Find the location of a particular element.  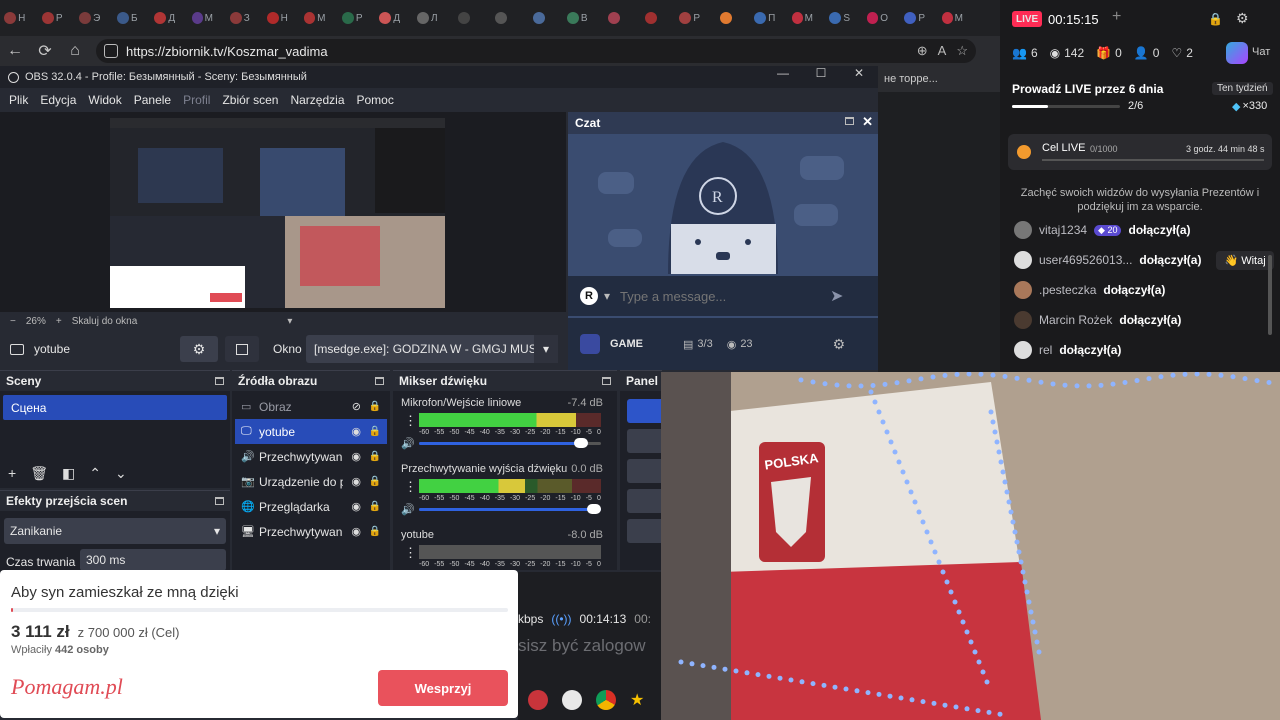

scale-to-window: Skaluj do okna is located at coordinates (105, 321).